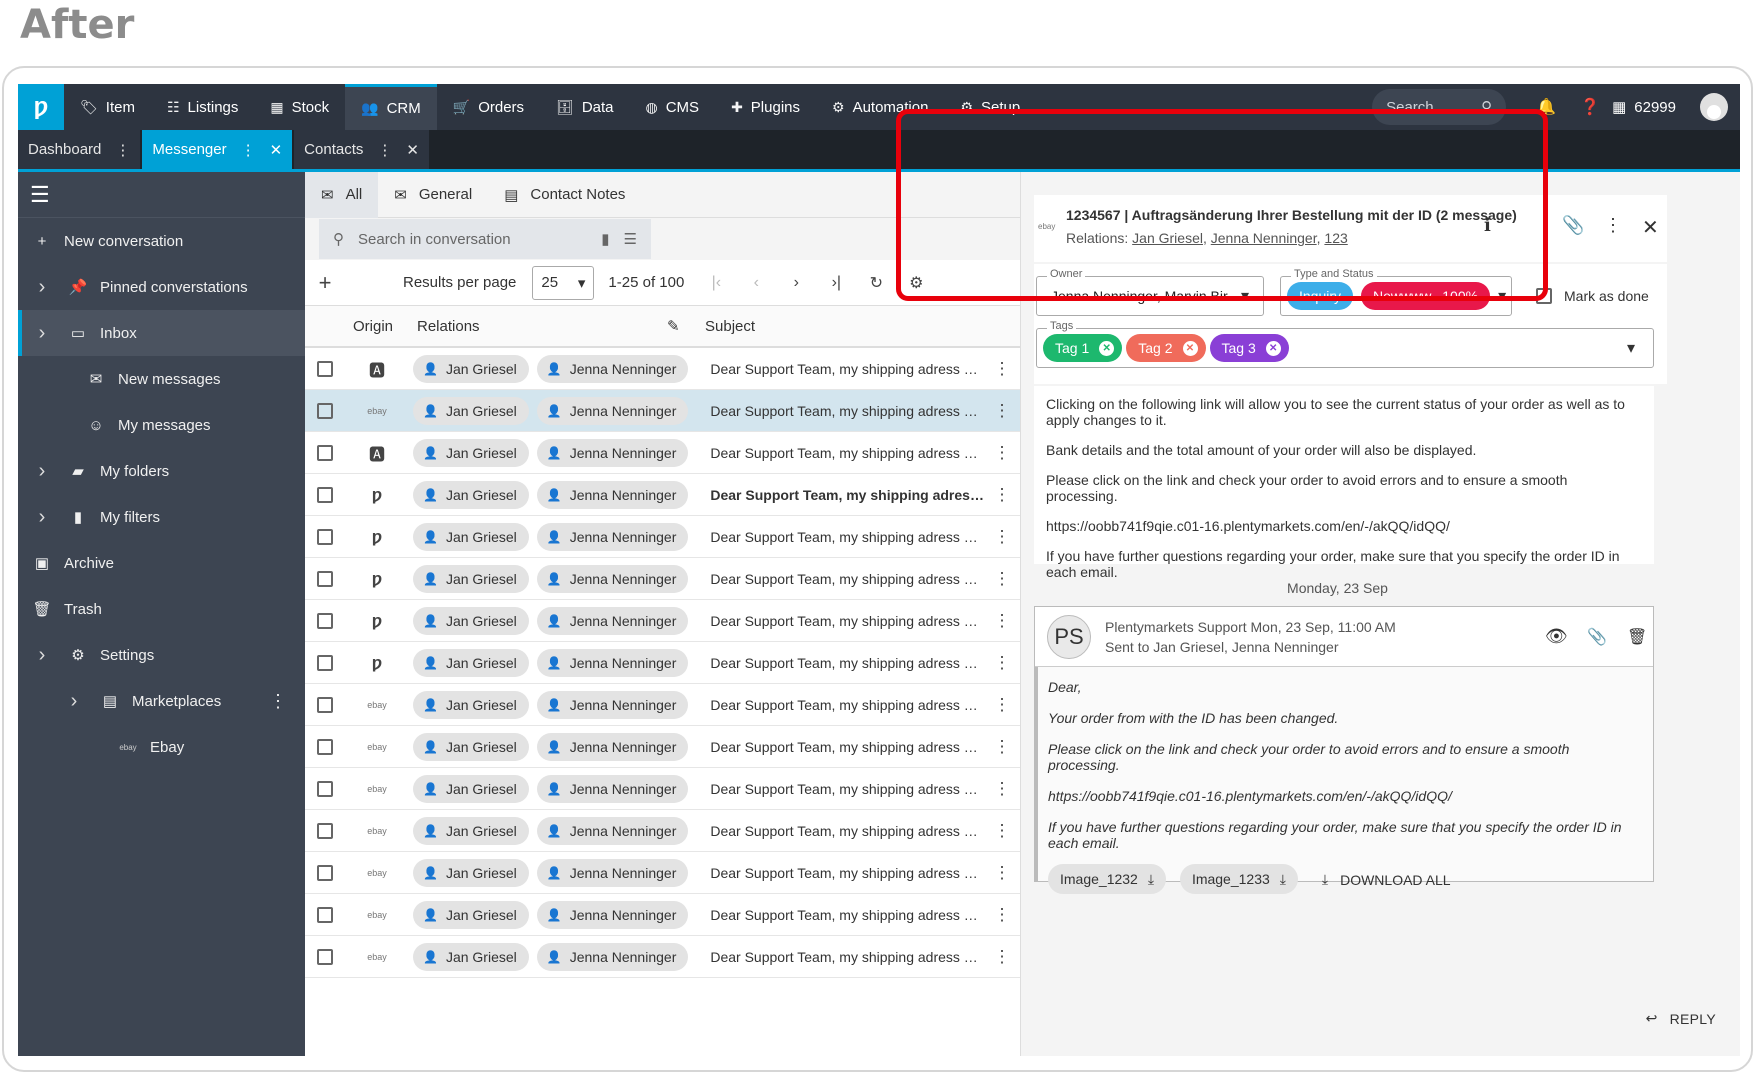 The height and width of the screenshot is (1074, 1756). Describe the element at coordinates (1083, 348) in the screenshot. I see `tag-chip: Tag 1 ✕` at that location.